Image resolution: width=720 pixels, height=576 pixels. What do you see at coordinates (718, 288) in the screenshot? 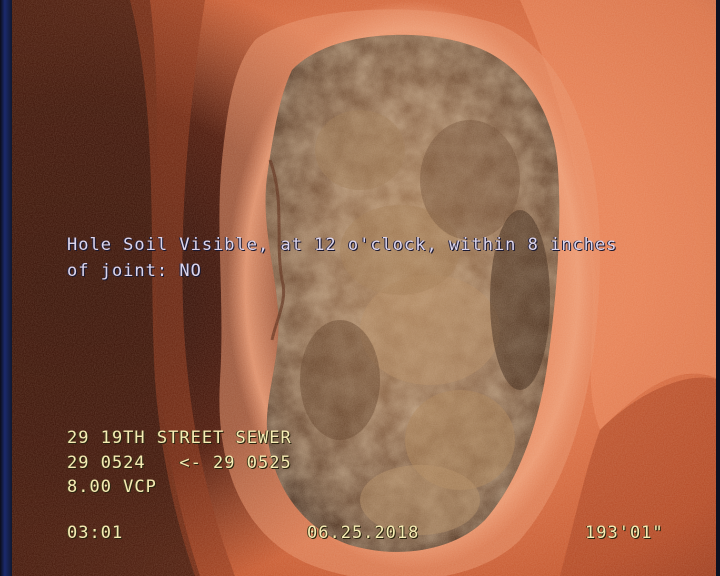
I see `video-right-edge` at bounding box center [718, 288].